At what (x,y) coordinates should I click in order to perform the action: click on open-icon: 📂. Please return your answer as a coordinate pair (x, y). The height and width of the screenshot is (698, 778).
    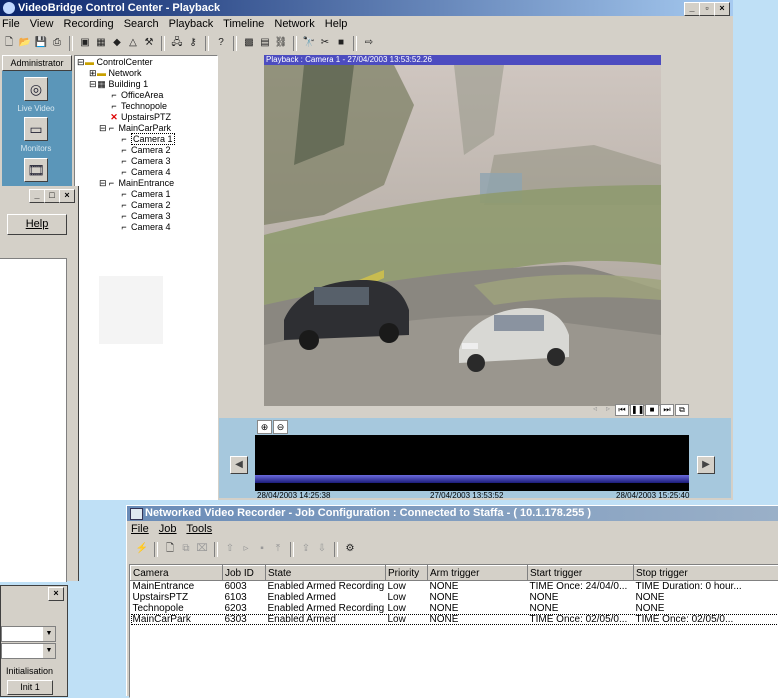
    Looking at the image, I should click on (25, 43).